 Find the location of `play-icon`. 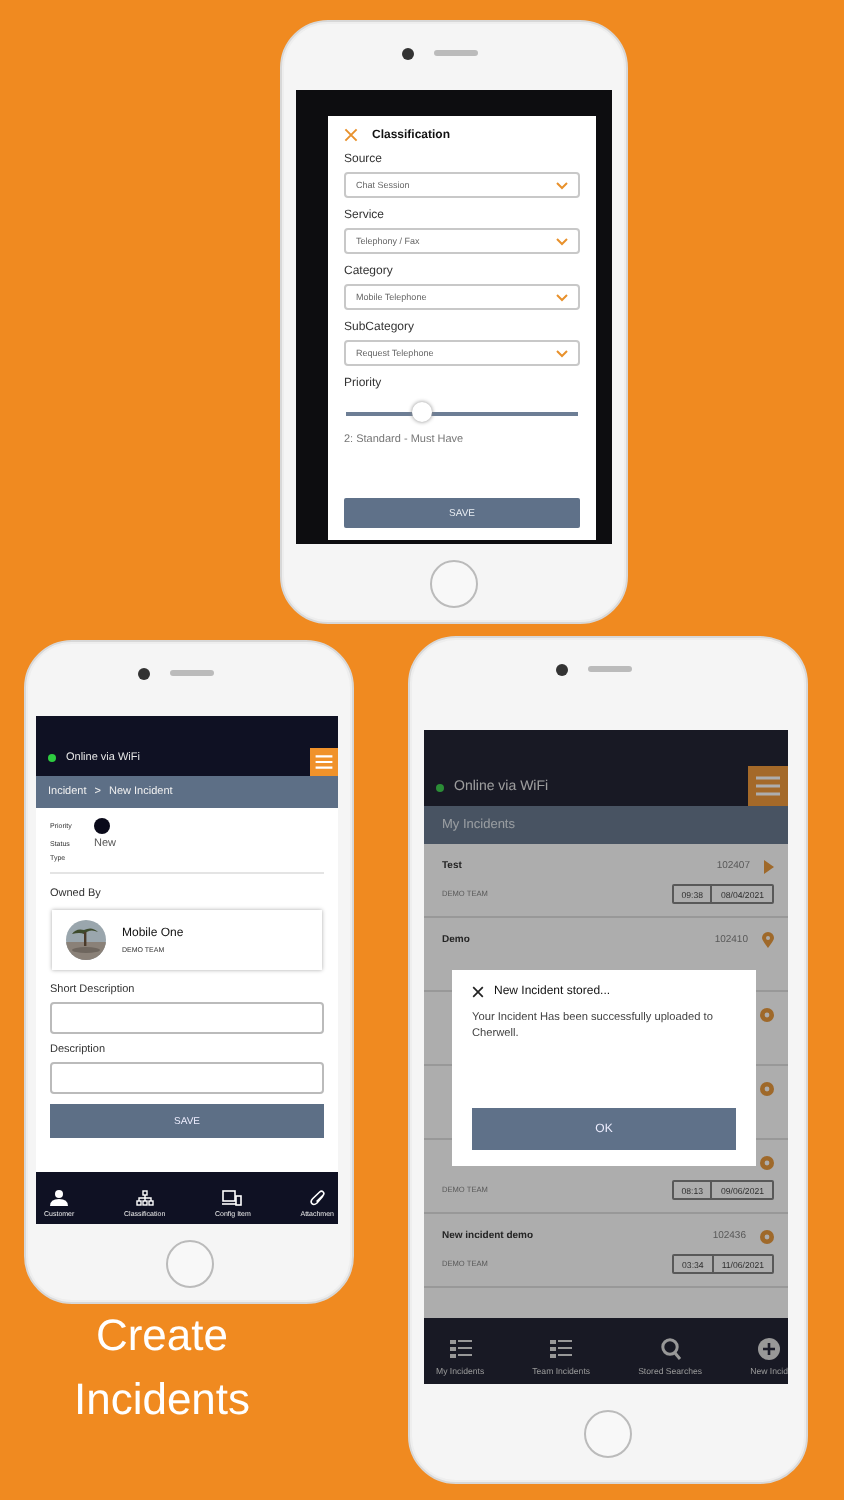

play-icon is located at coordinates (769, 866).